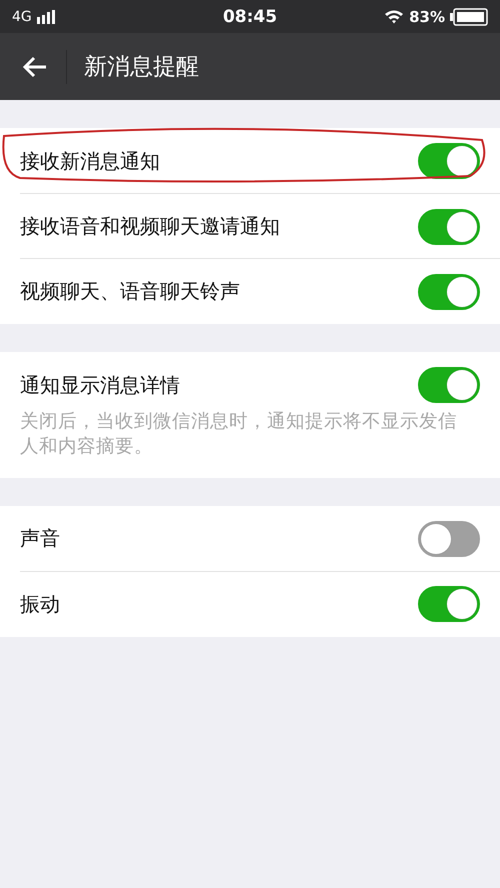 This screenshot has width=500, height=888. Describe the element at coordinates (100, 385) in the screenshot. I see `setting-label: 通知显示消息详情` at that location.